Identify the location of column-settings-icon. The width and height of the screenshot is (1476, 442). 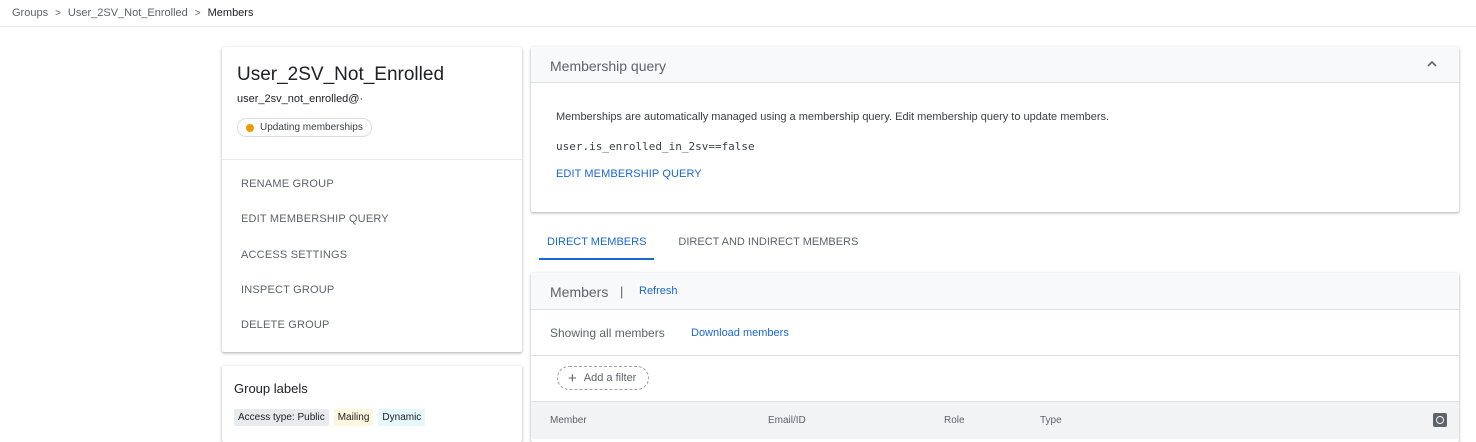
(1440, 420).